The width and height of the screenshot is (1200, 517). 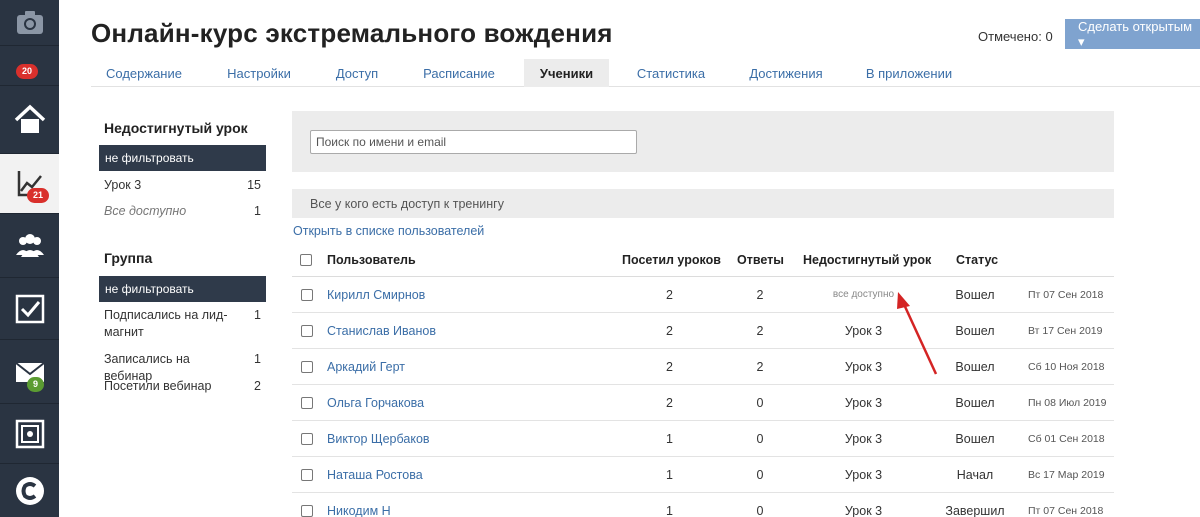 I want to click on app-rail: 20 21 9, so click(x=29, y=258).